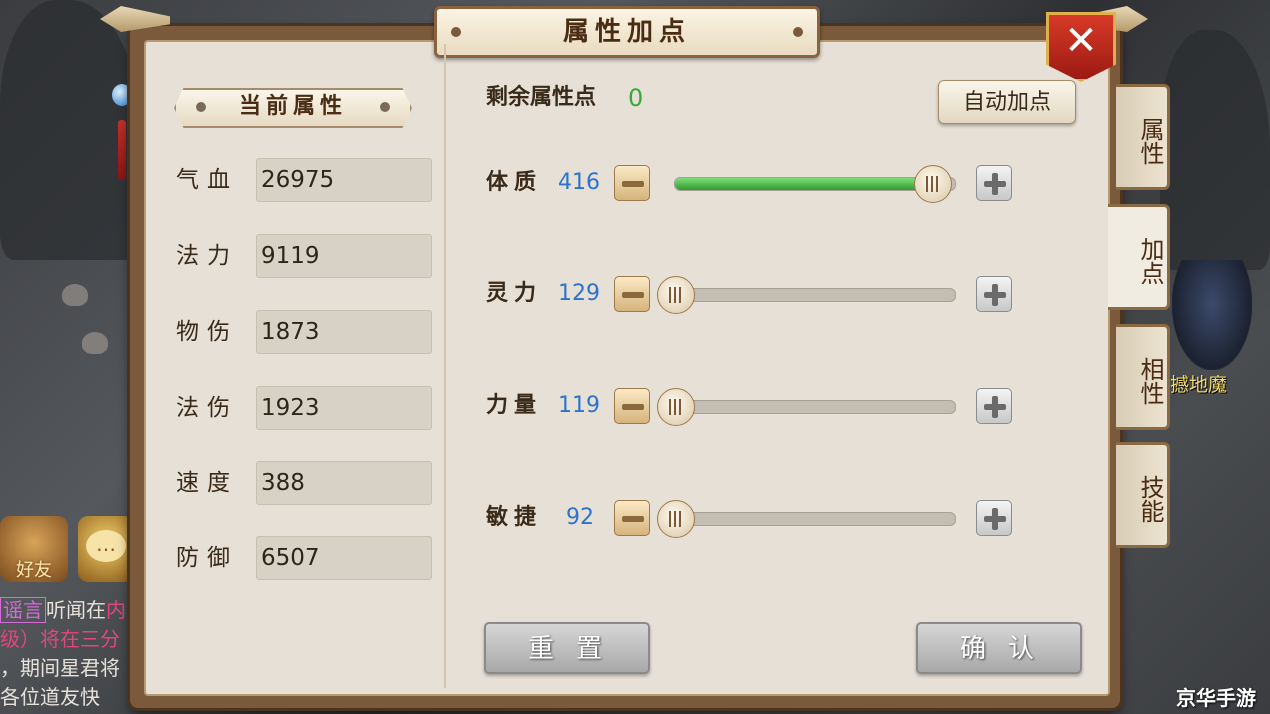 The image size is (1270, 714). I want to click on attribute-row-agility: 敏捷 92, so click(756, 518).